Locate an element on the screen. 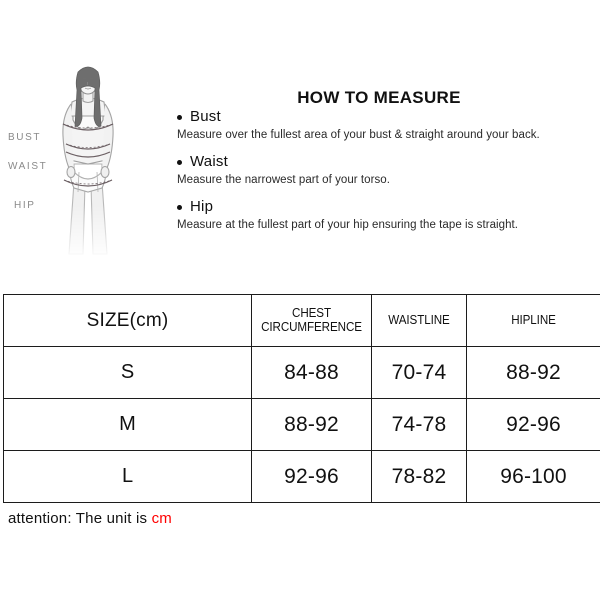 The width and height of the screenshot is (600, 600). table-row: S 84-88 70-74 88-92 is located at coordinates (301, 372).